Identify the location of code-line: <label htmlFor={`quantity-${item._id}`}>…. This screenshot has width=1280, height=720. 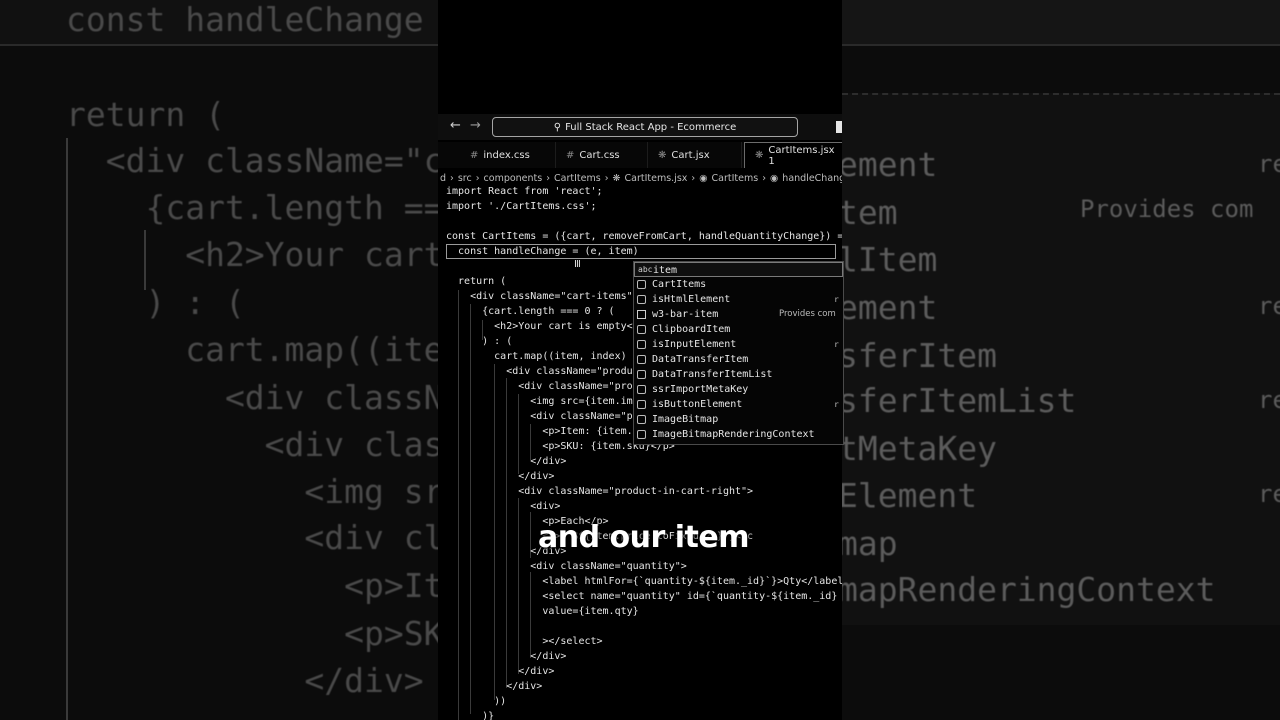
(644, 581).